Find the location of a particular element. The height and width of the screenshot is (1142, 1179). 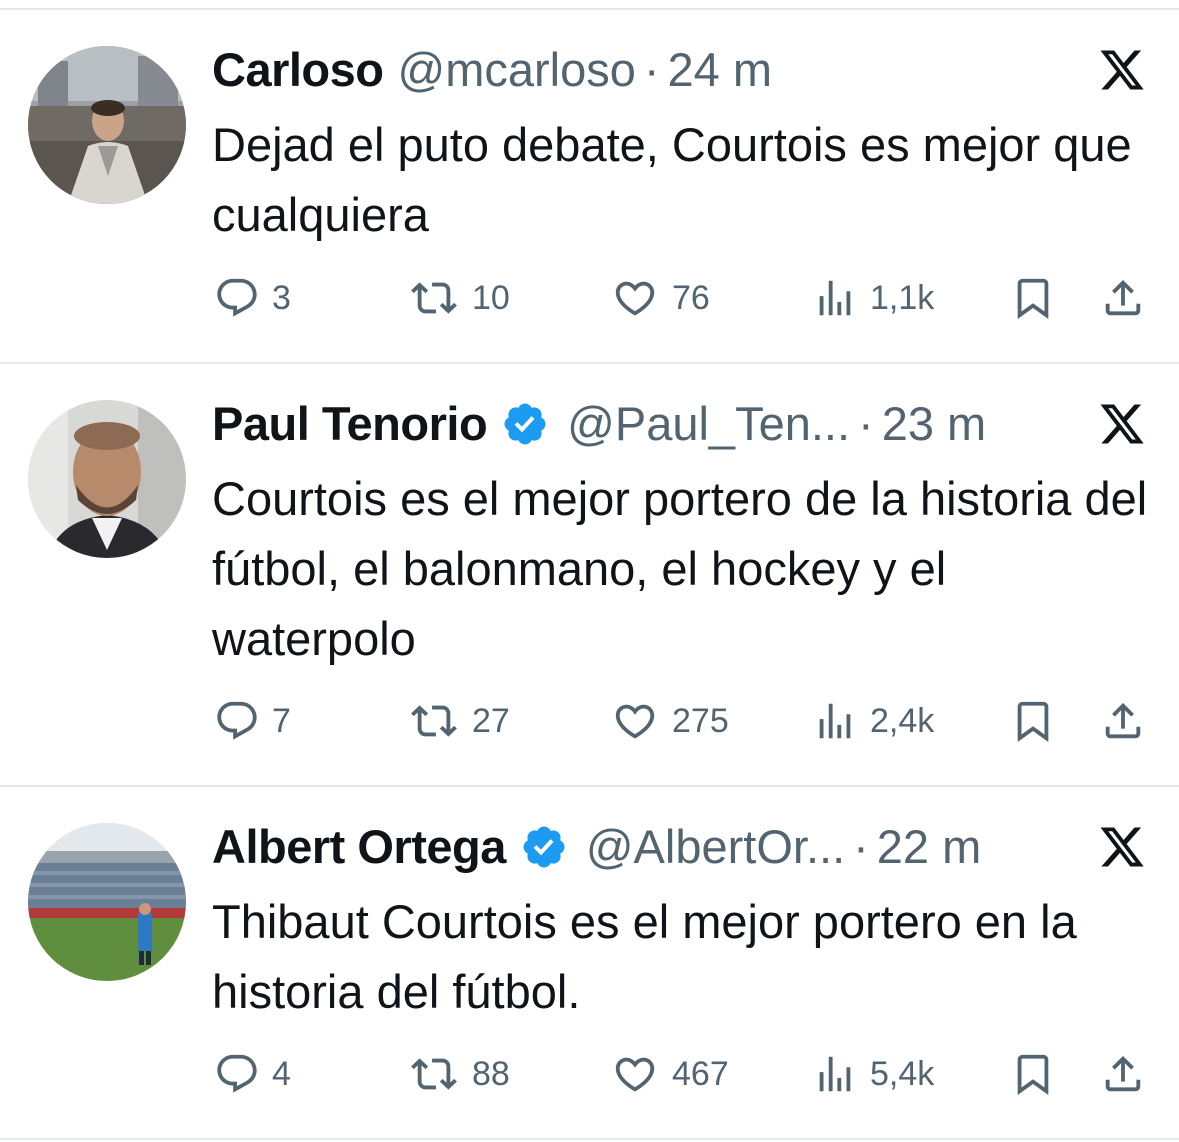

avatar-photo-carloso is located at coordinates (107, 125).